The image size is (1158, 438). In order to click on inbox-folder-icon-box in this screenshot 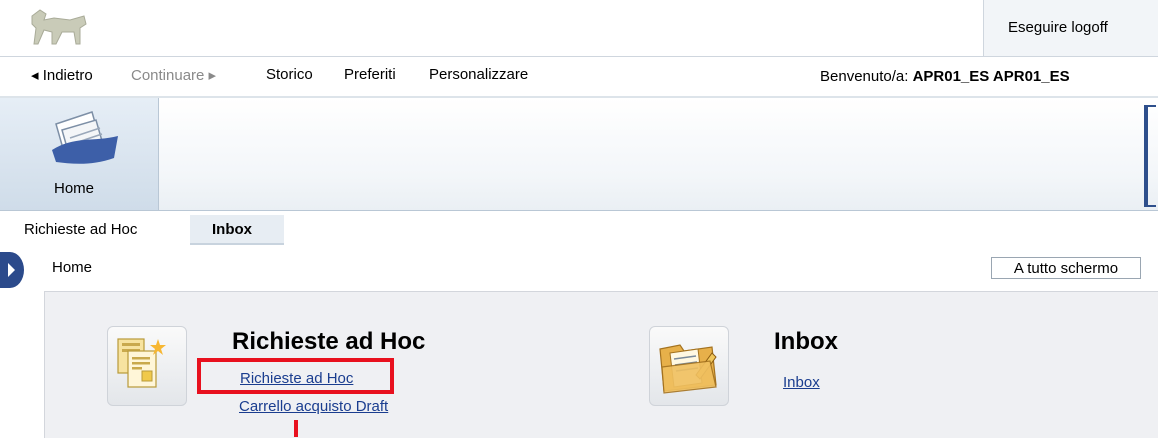, I will do `click(689, 366)`.